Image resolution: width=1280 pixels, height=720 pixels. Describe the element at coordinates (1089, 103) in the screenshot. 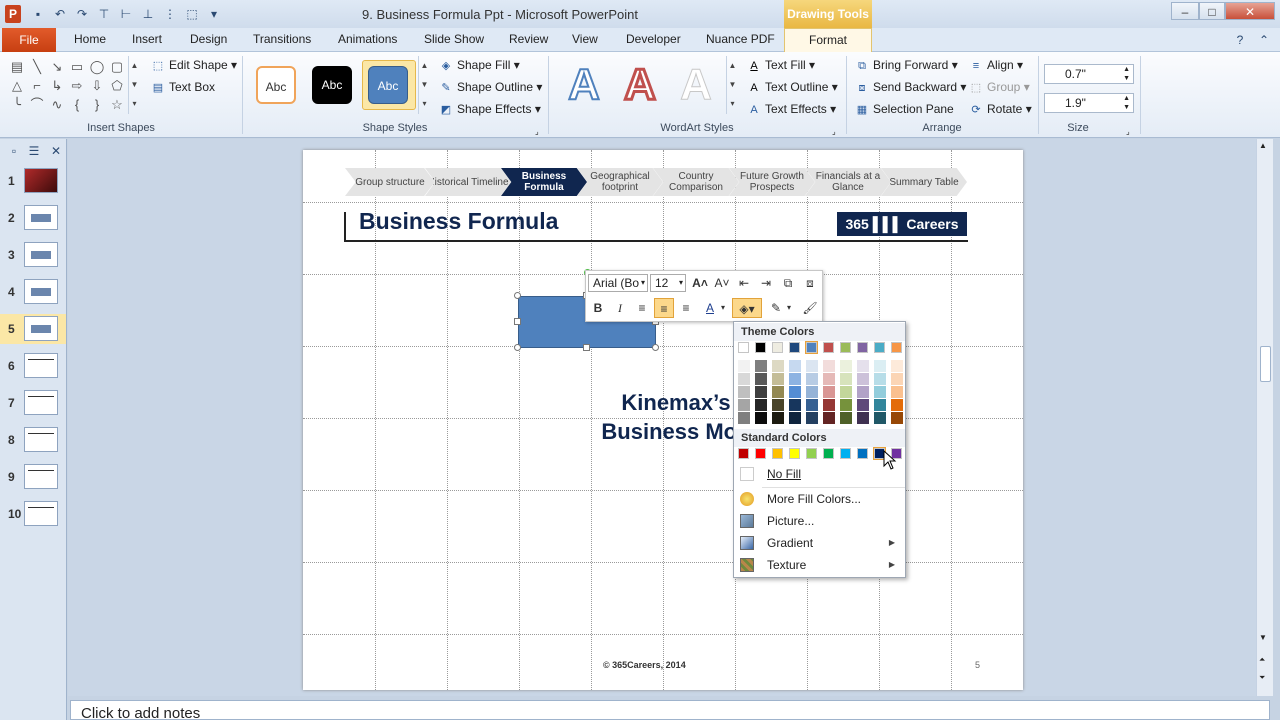

I see `shape-width-input: 1.9" ▲ ▼` at that location.